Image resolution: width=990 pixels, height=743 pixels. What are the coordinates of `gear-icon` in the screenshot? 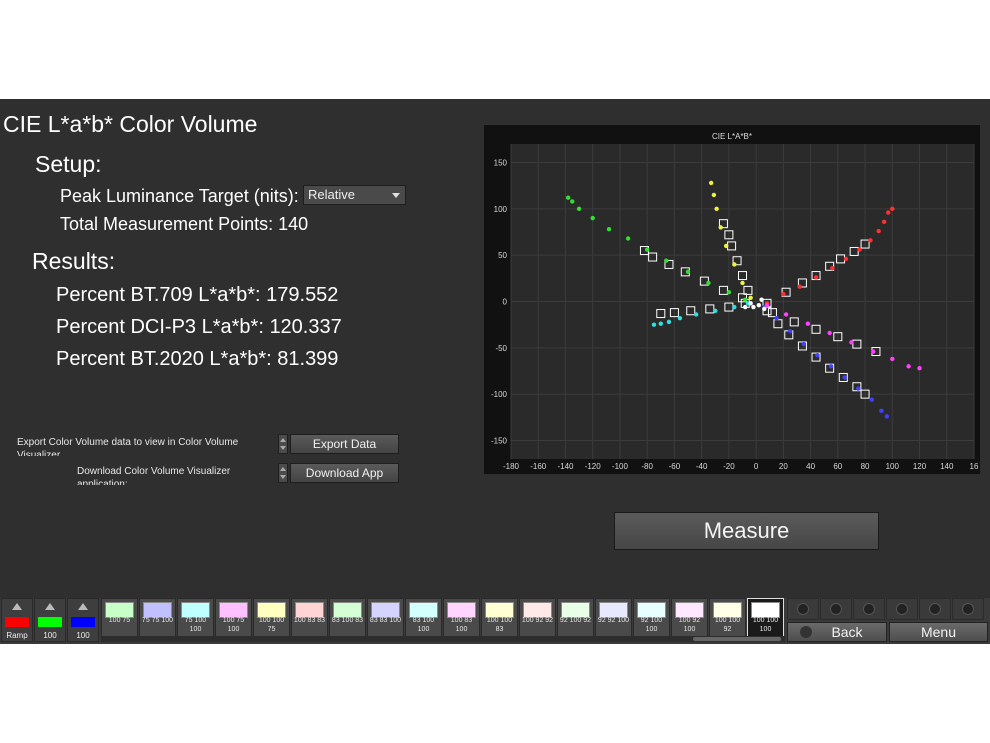 It's located at (935, 609).